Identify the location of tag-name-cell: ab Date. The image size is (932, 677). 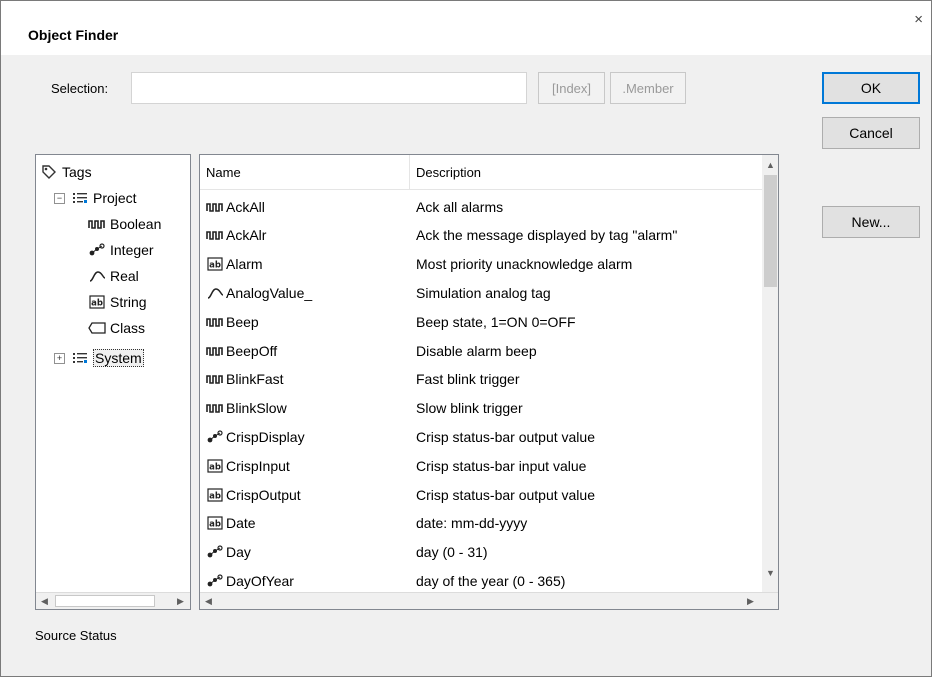
(231, 523).